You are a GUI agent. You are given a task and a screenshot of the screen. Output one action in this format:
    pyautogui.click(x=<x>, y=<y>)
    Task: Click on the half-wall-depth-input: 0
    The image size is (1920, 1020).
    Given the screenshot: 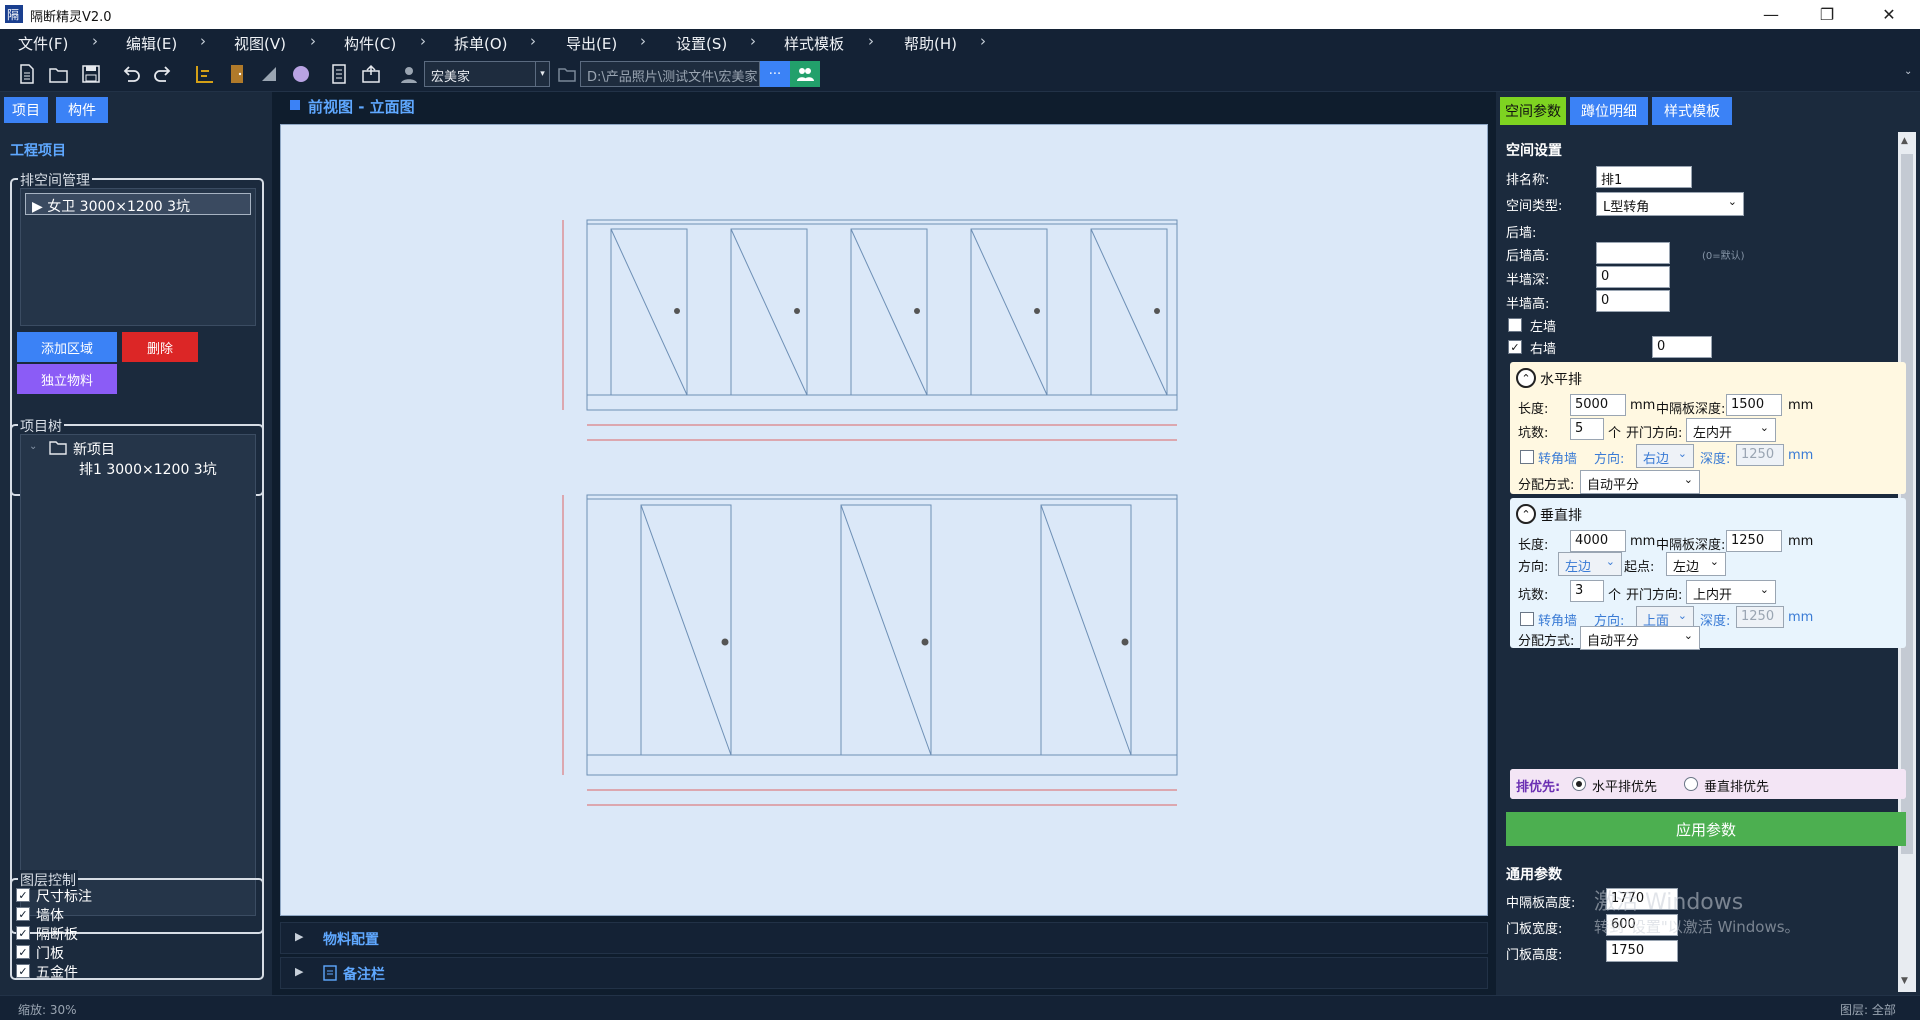 What is the action you would take?
    pyautogui.click(x=1633, y=277)
    